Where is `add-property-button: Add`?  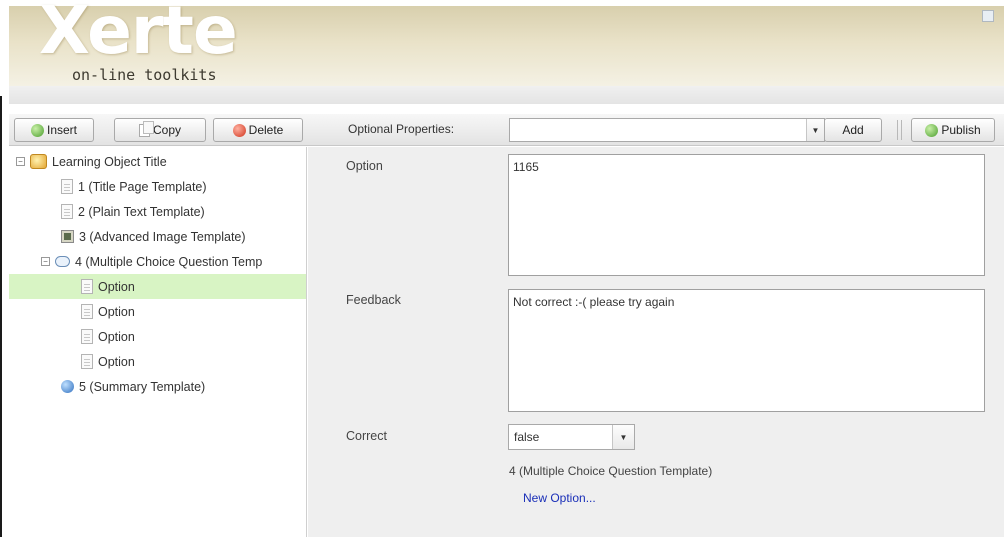 add-property-button: Add is located at coordinates (853, 130).